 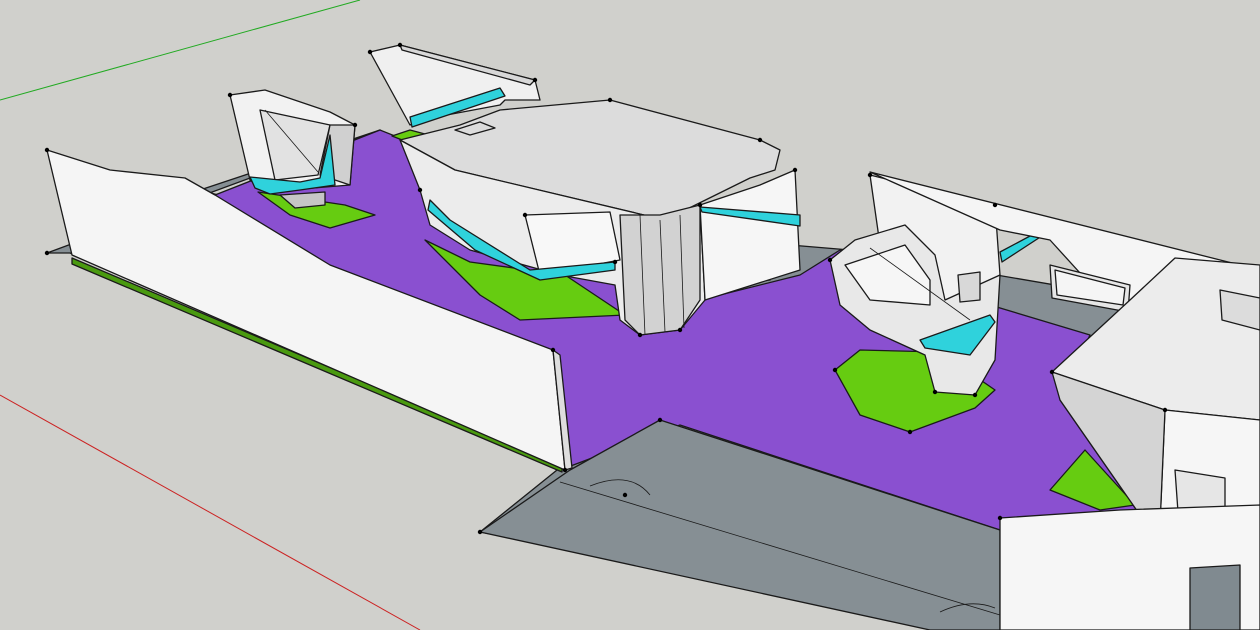 What do you see at coordinates (1129, 567) in the screenshot?
I see `front-right-wall` at bounding box center [1129, 567].